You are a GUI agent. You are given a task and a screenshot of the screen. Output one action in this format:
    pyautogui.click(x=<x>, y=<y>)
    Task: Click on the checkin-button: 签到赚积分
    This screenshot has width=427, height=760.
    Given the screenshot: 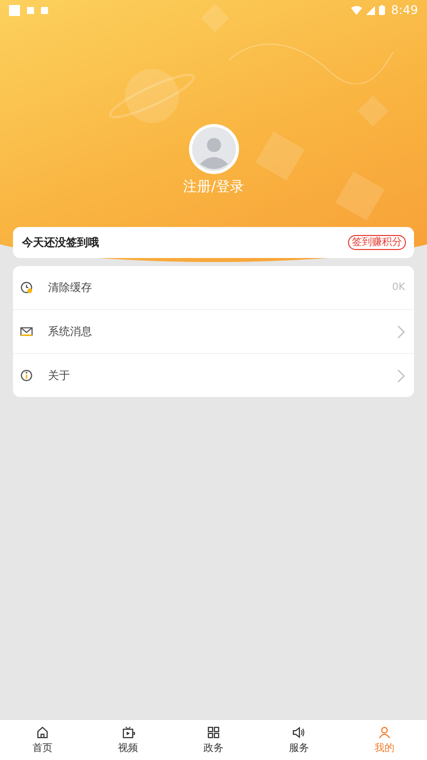 What is the action you would take?
    pyautogui.click(x=377, y=242)
    